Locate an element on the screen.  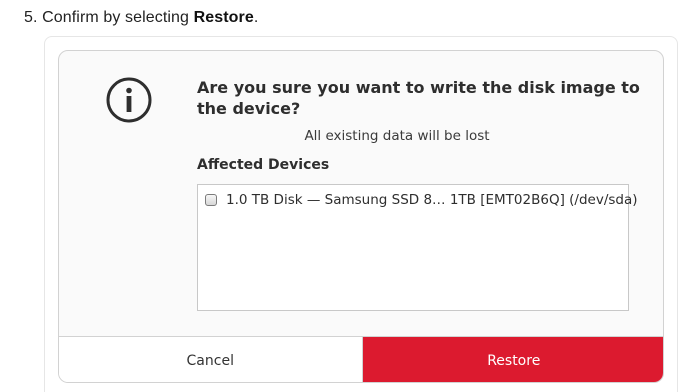
info-icon is located at coordinates (129, 100).